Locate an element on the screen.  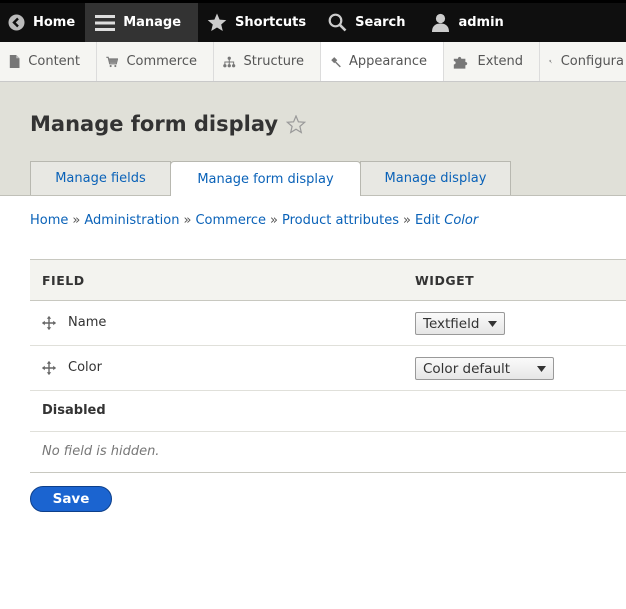
shortcut-star-icon is located at coordinates (296, 124).